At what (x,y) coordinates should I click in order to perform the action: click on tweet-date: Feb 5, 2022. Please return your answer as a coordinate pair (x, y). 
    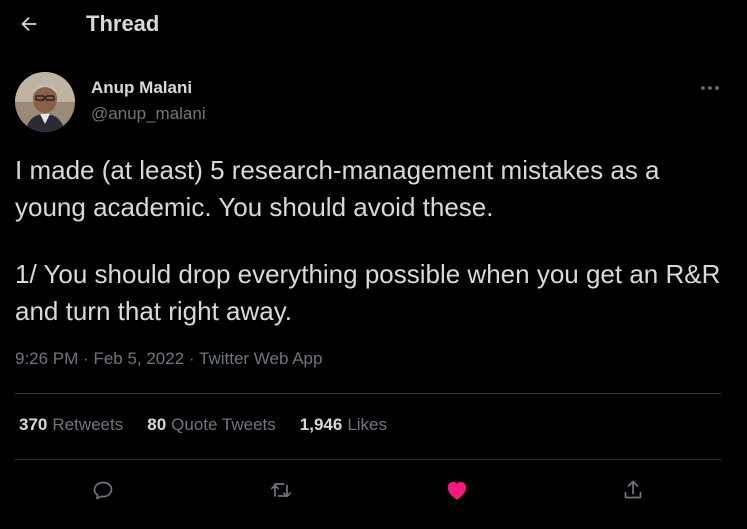
    Looking at the image, I should click on (138, 358).